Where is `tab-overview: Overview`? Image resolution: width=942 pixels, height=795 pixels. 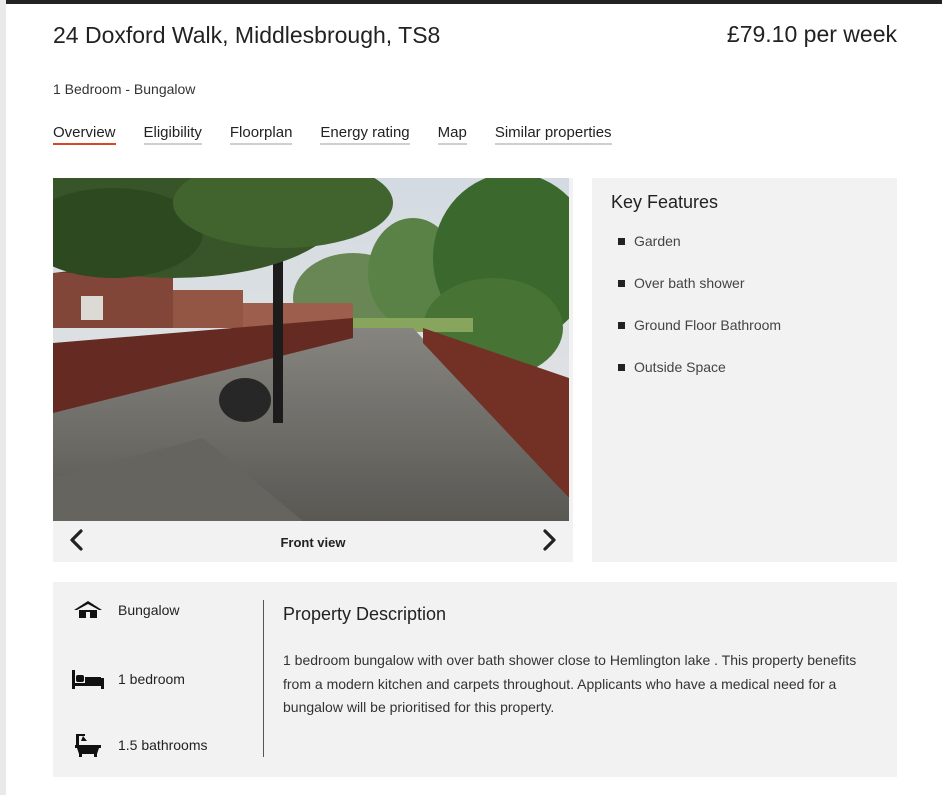
tab-overview: Overview is located at coordinates (84, 134).